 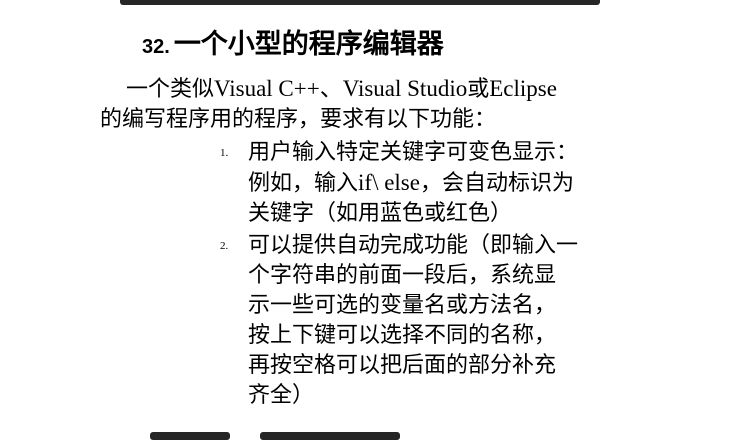 I want to click on intro-line-1: 一个类似Visual C++、Visual Studio或Eclipse, so click(x=372, y=89).